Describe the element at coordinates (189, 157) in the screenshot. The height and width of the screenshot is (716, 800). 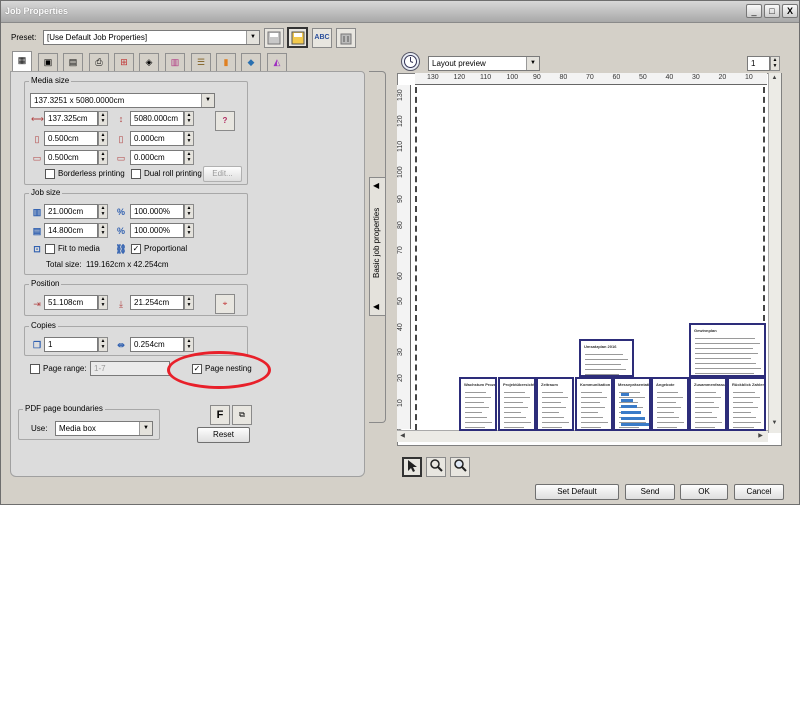
I see `margin-bottom-stepper: ▲ ▼` at that location.